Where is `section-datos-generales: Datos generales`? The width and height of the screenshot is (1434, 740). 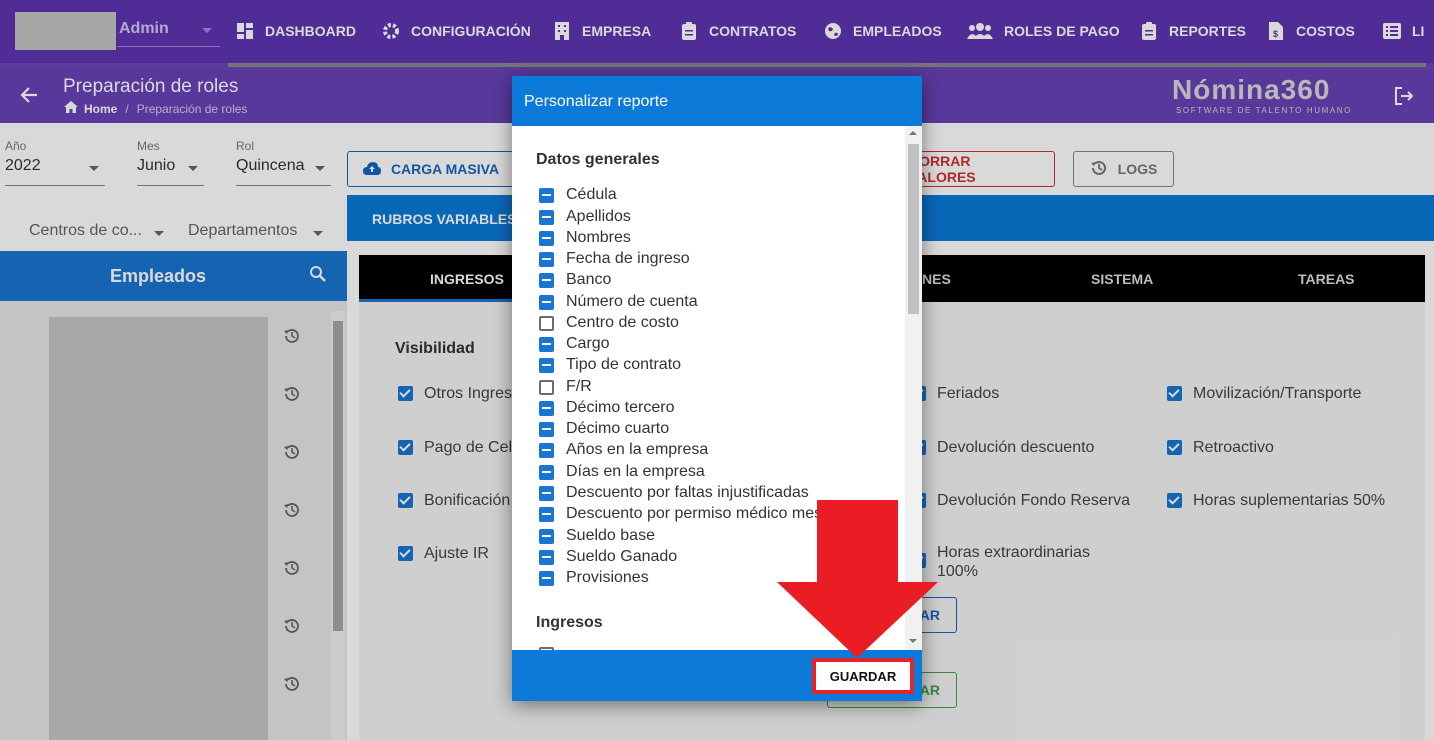
section-datos-generales: Datos generales is located at coordinates (598, 159).